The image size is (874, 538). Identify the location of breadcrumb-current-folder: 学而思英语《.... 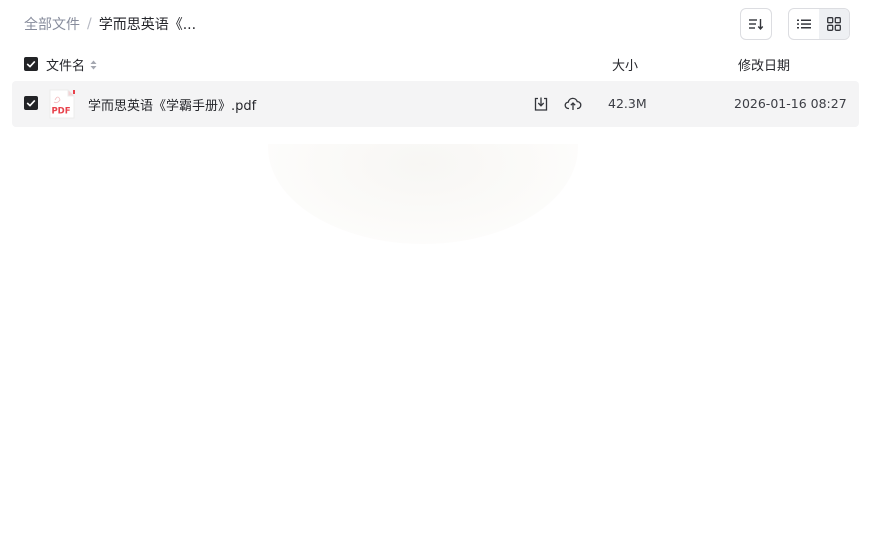
(147, 25).